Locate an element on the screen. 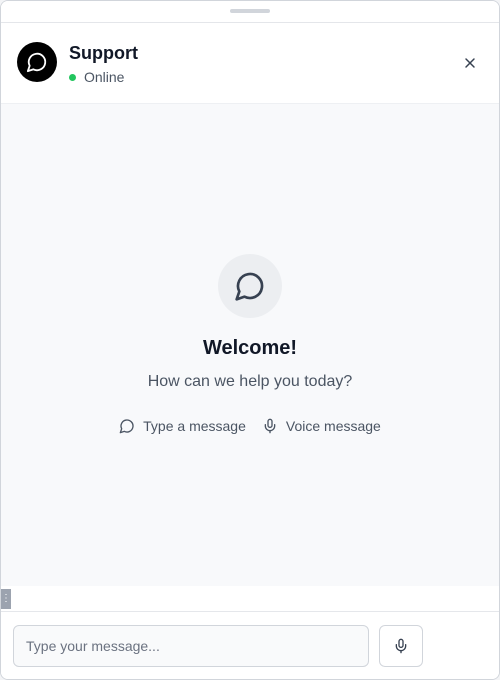  resize-grip-icon: ⋮ is located at coordinates (6, 599).